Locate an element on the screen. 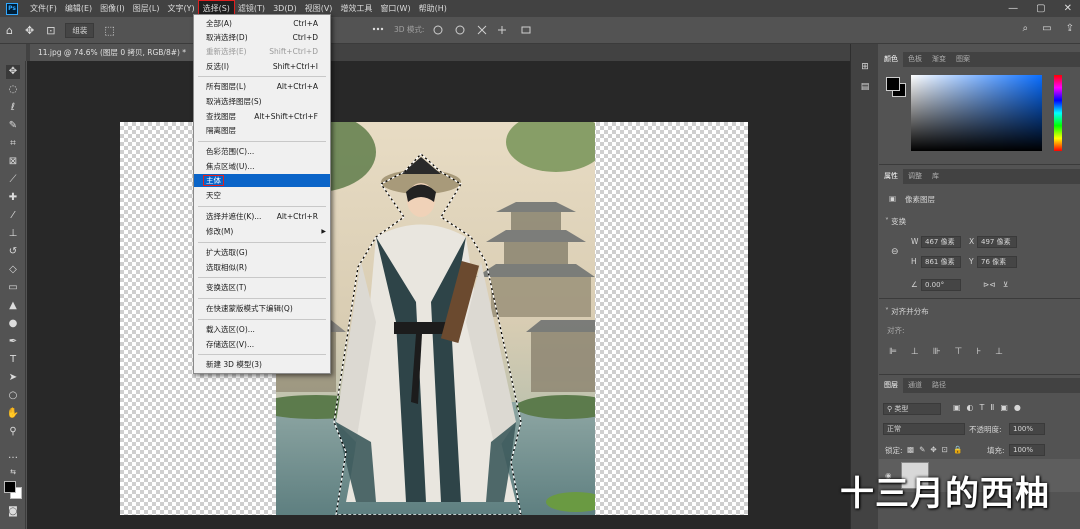  eraser-tool-icon: ◇ is located at coordinates (13, 270).